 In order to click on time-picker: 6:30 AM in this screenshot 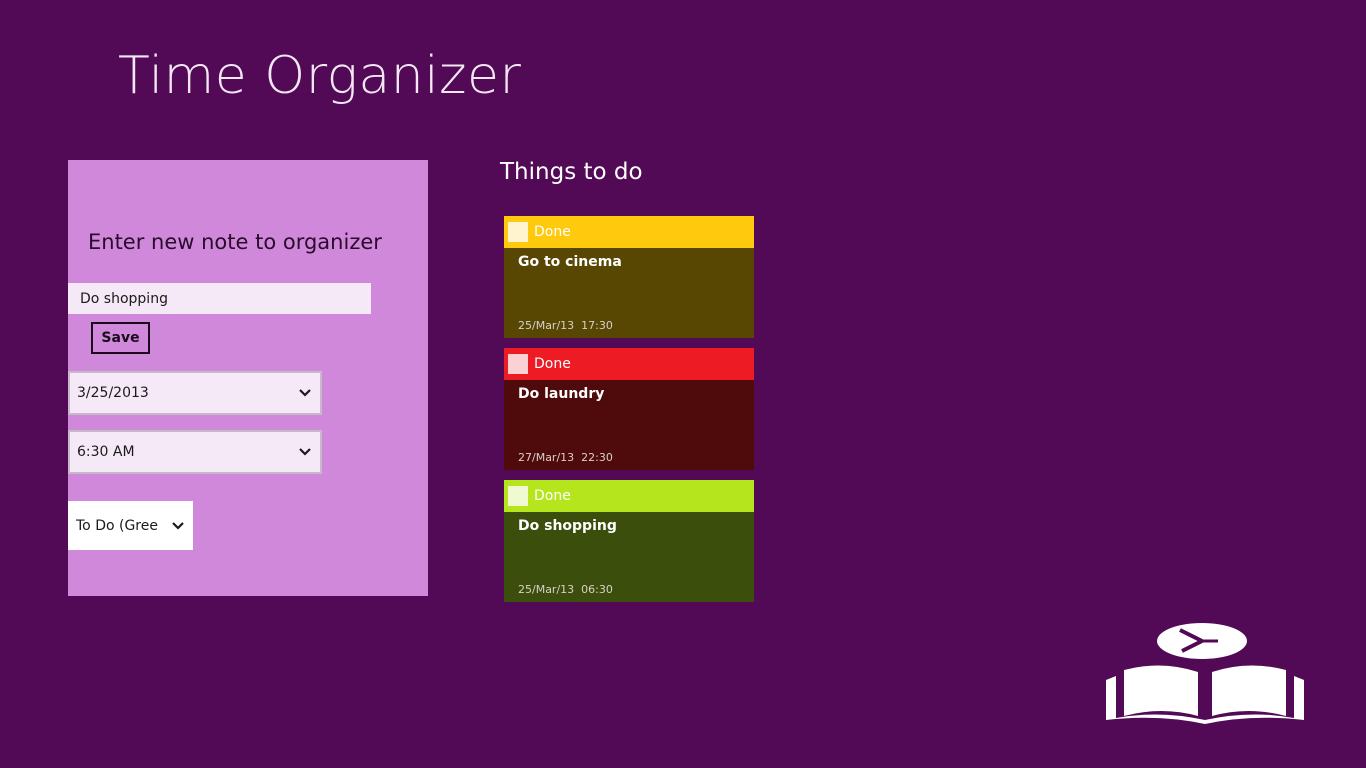, I will do `click(195, 452)`.